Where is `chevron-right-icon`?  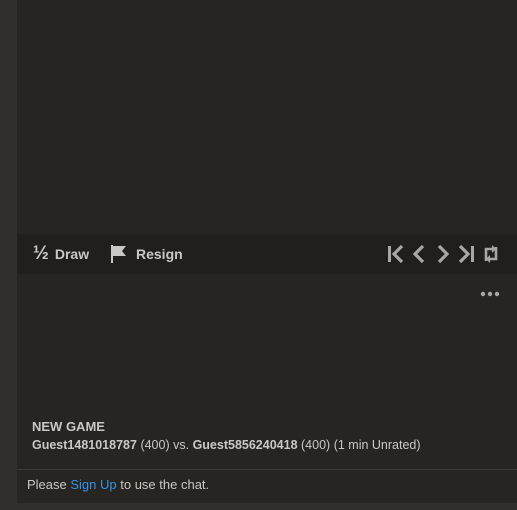 chevron-right-icon is located at coordinates (443, 254).